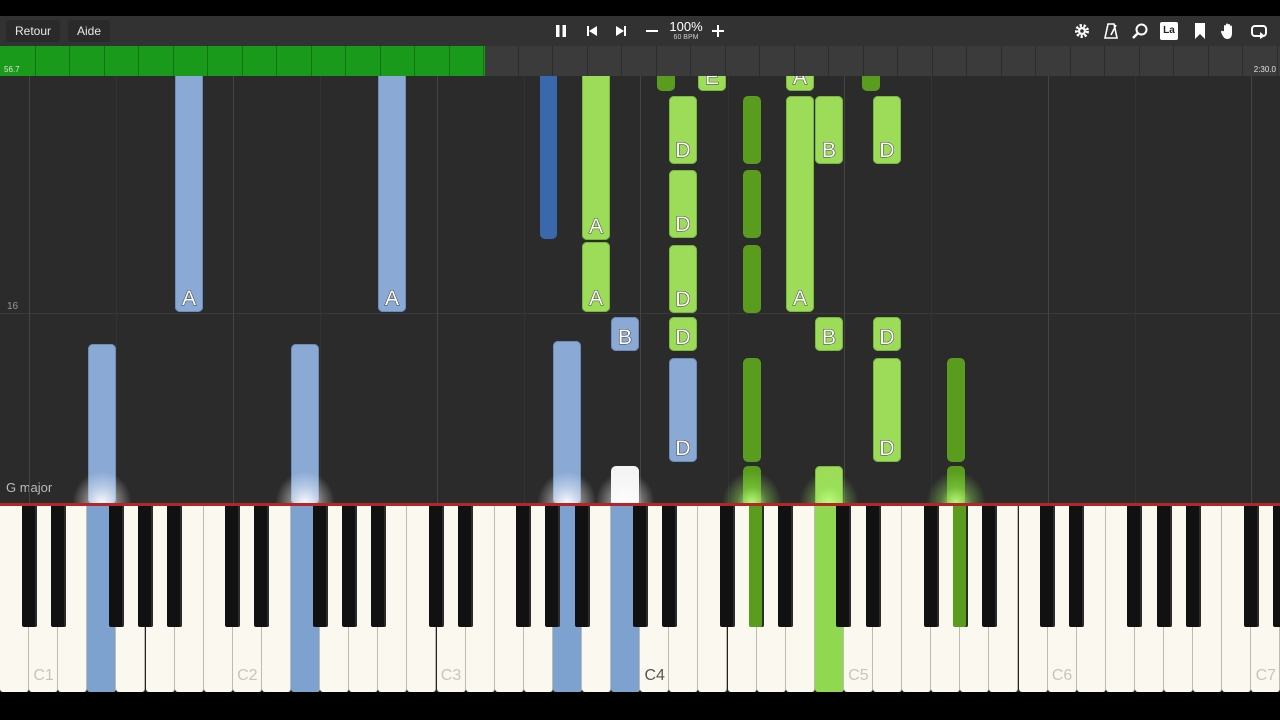  What do you see at coordinates (1111, 31) in the screenshot?
I see `metronome-icon` at bounding box center [1111, 31].